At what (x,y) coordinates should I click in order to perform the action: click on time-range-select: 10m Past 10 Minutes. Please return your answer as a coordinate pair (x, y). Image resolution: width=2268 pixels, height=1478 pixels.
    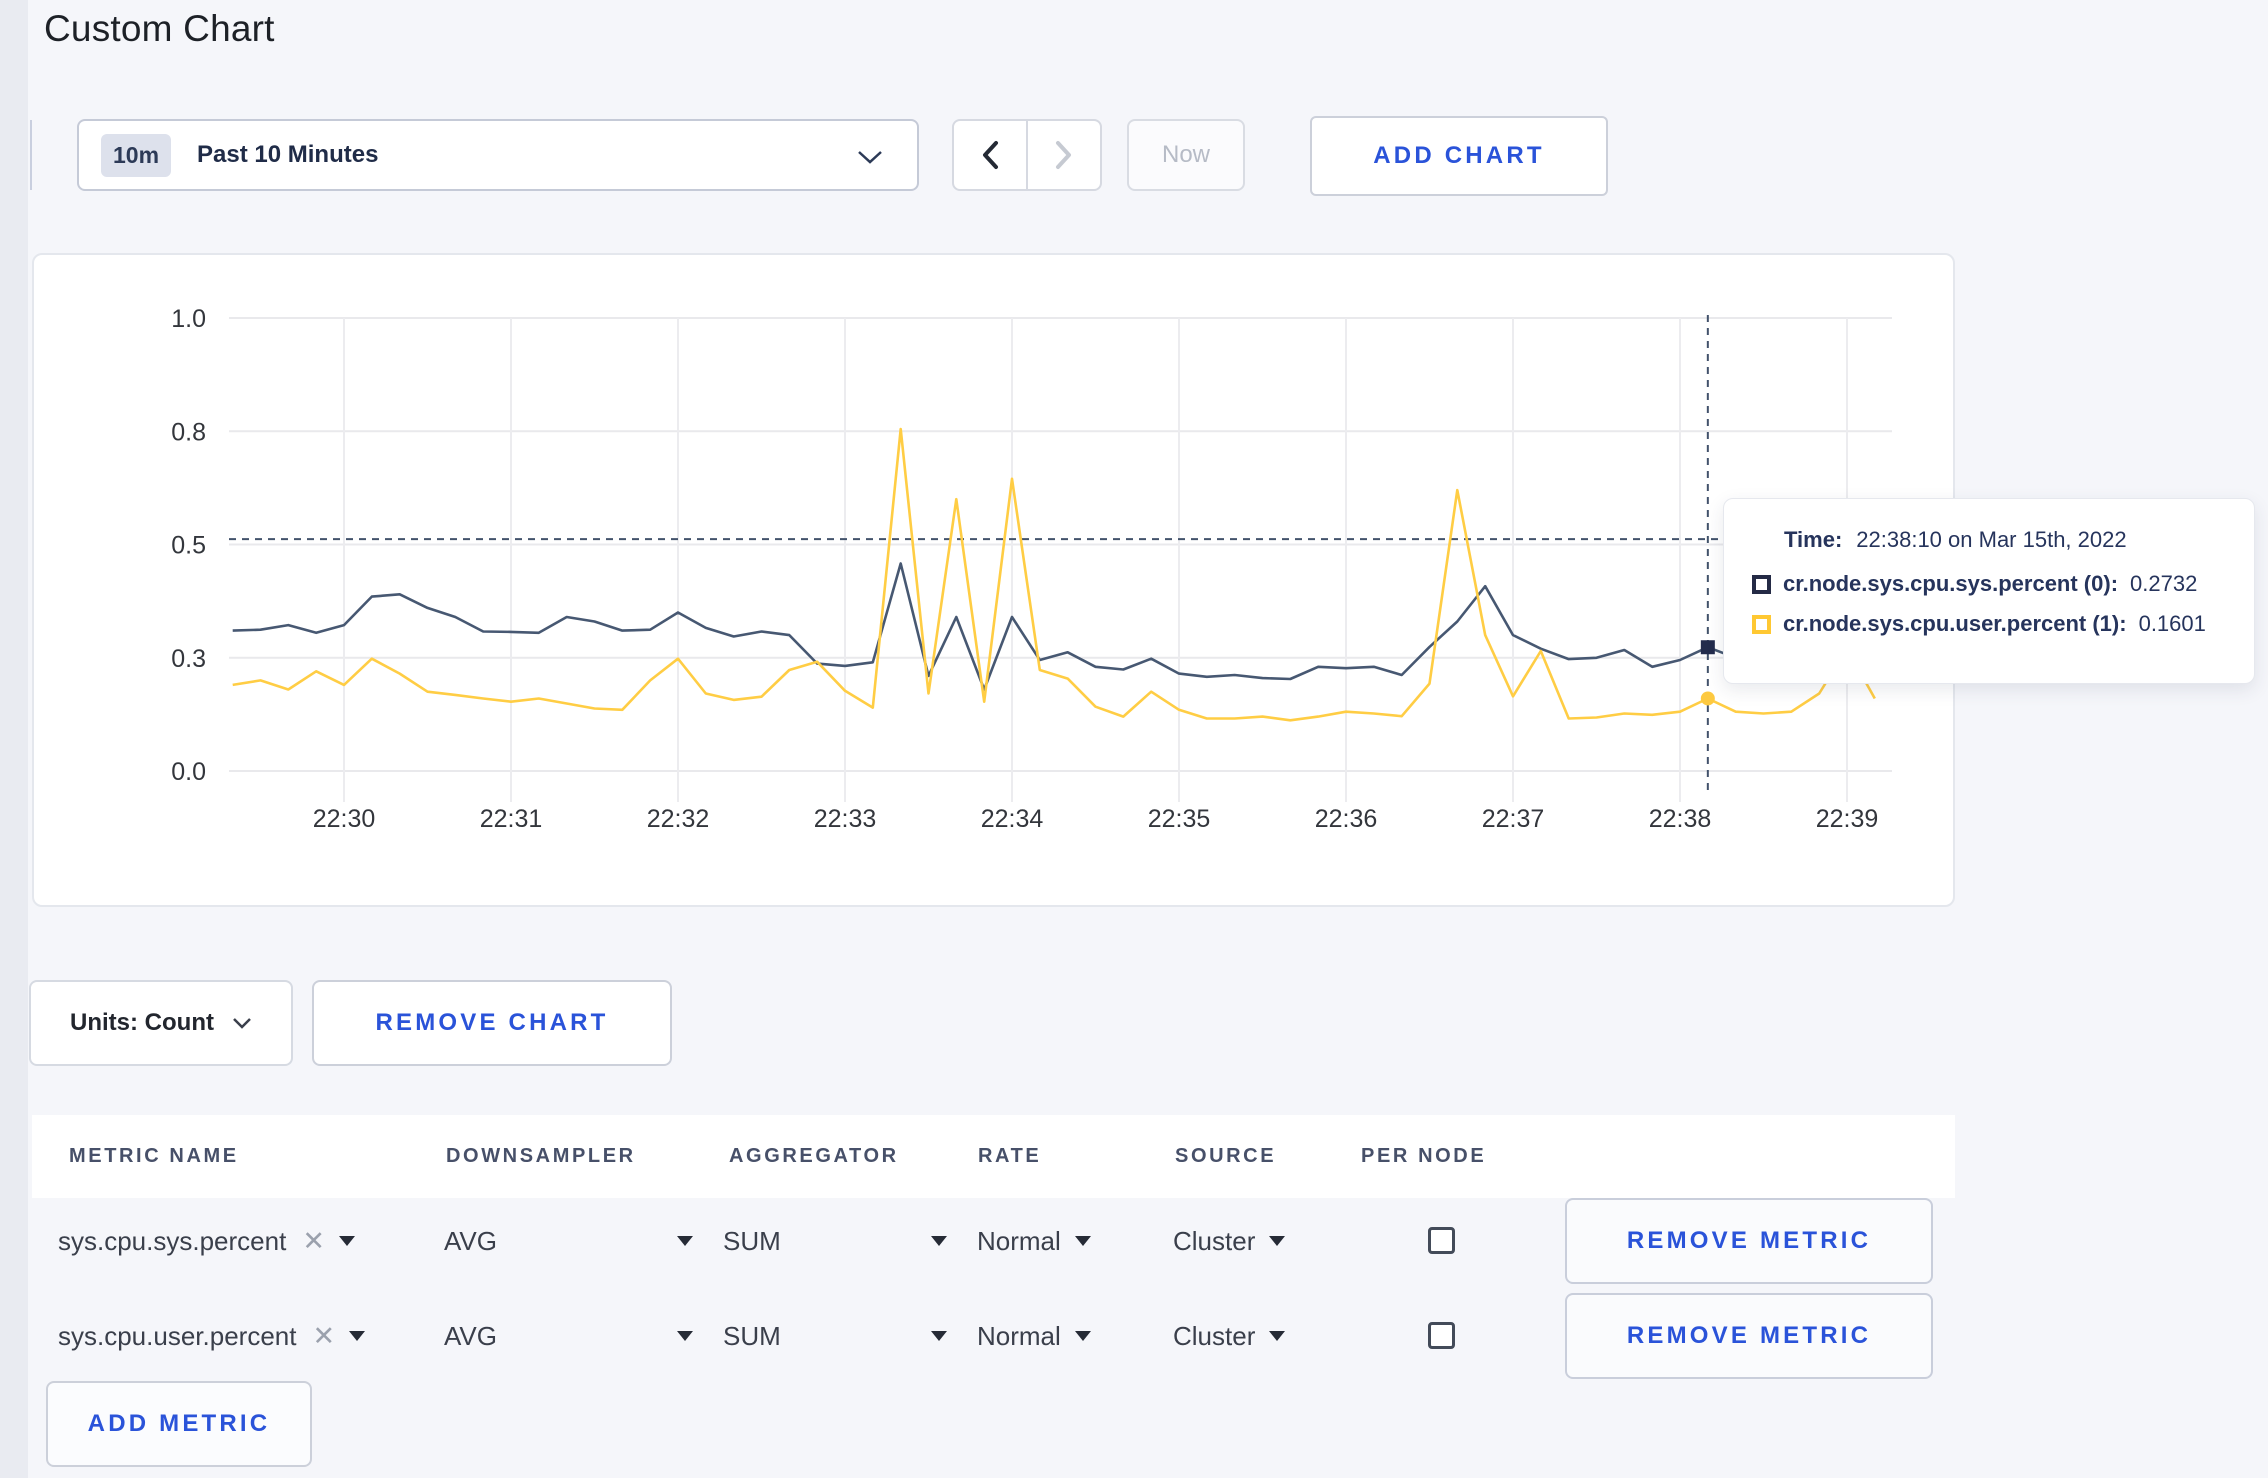
    Looking at the image, I should click on (498, 155).